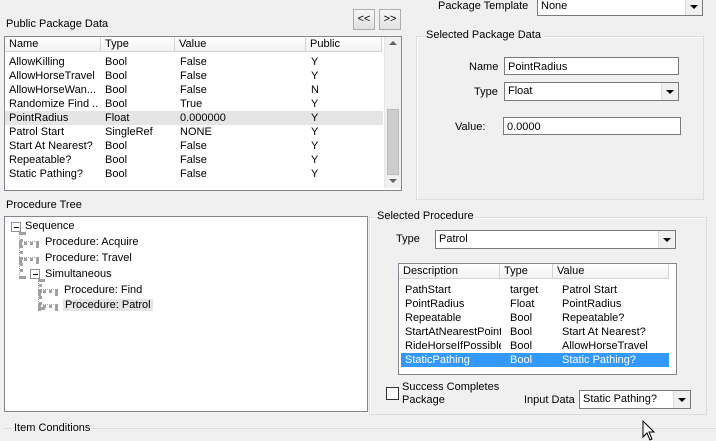 The image size is (716, 441). What do you see at coordinates (194, 76) in the screenshot?
I see `table-row: AllowHorseTravel Bool False Y` at bounding box center [194, 76].